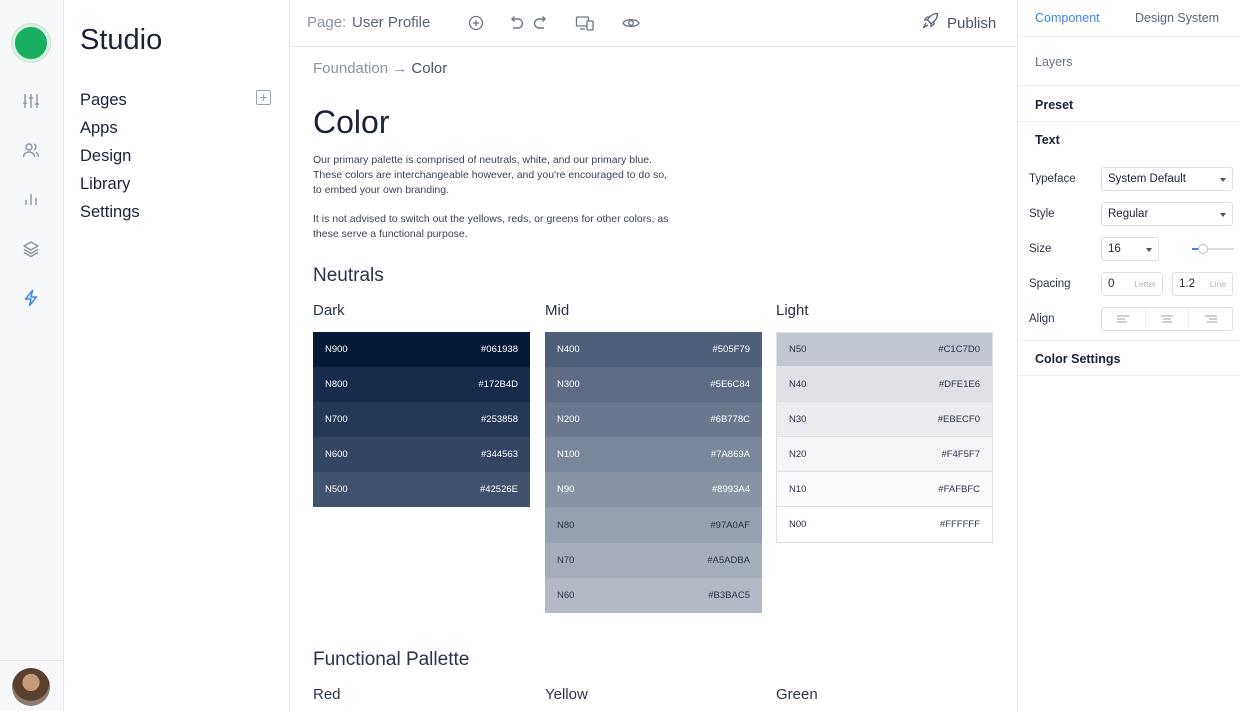  What do you see at coordinates (421, 490) in the screenshot?
I see `color-swatch: N500 #42526E` at bounding box center [421, 490].